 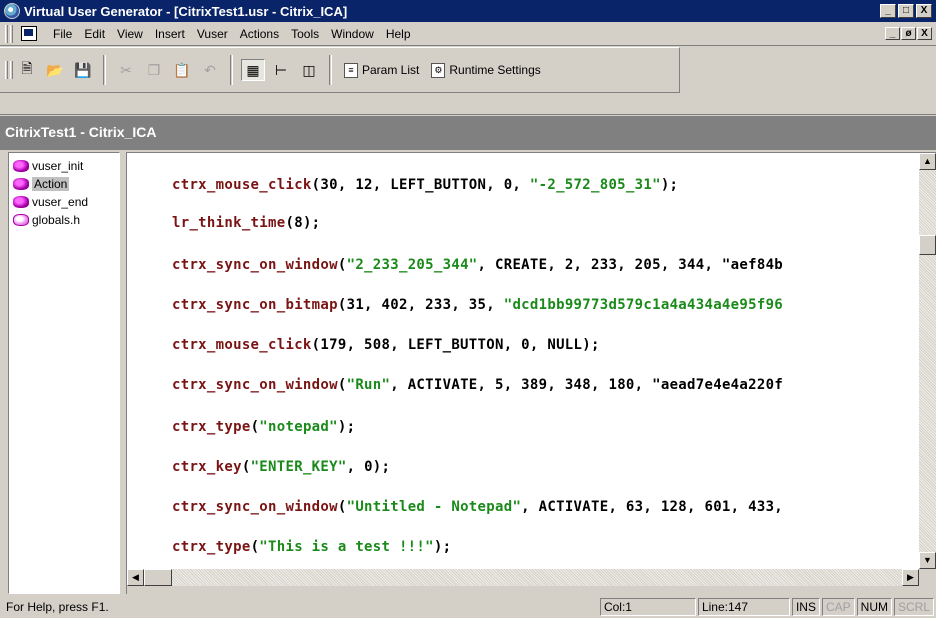 What do you see at coordinates (495, 70) in the screenshot?
I see `runtime-settings-label: Runtime Settings` at bounding box center [495, 70].